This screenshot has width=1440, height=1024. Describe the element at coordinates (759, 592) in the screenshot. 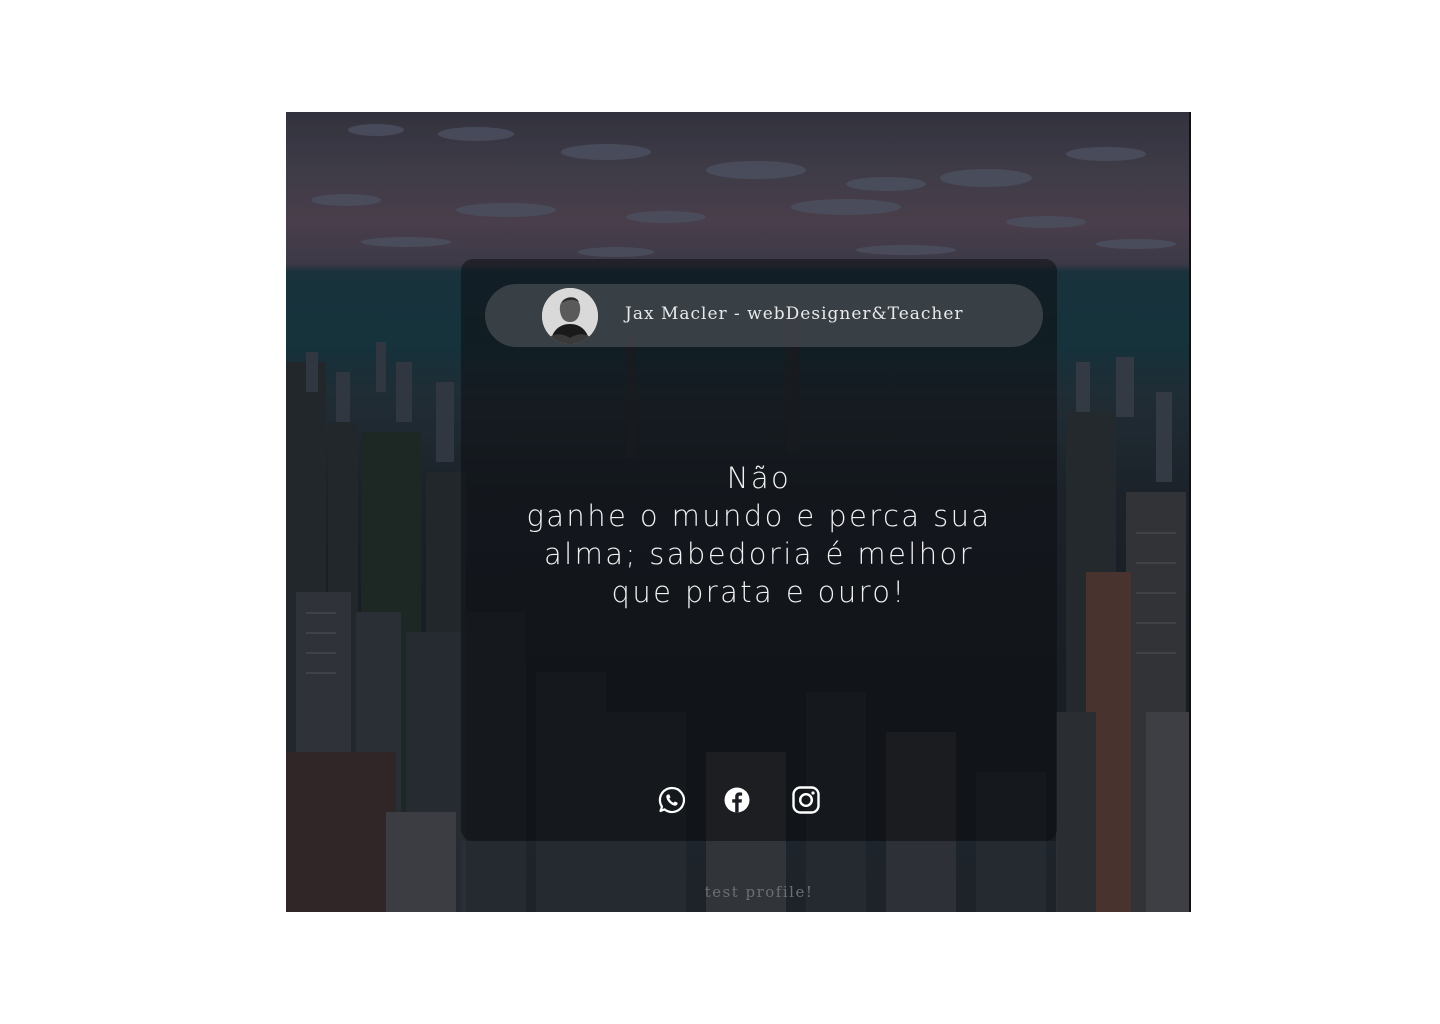

I see `quote-line: que prata e ouro!` at that location.